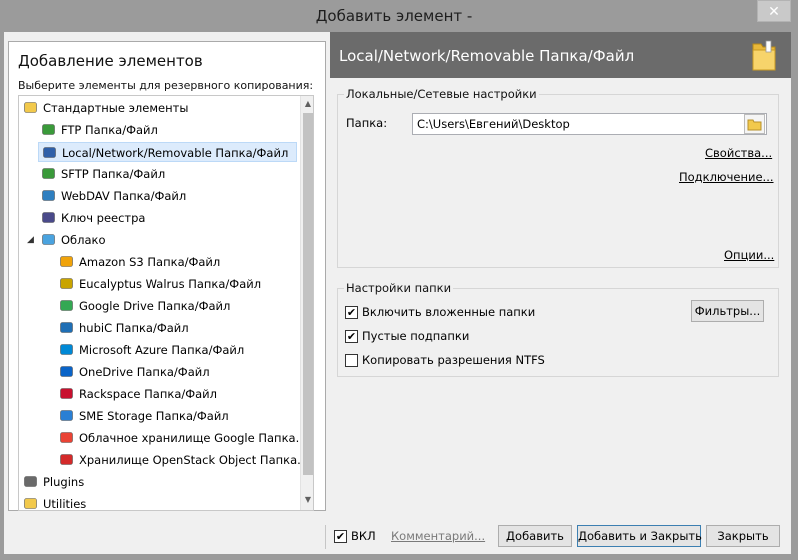 This screenshot has width=798, height=560. I want to click on folder-label: Папка:, so click(367, 123).